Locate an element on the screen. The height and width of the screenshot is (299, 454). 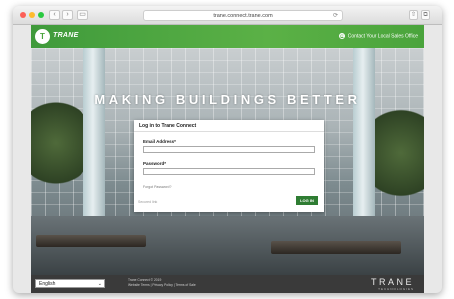
minimize-window-button is located at coordinates (32, 15).